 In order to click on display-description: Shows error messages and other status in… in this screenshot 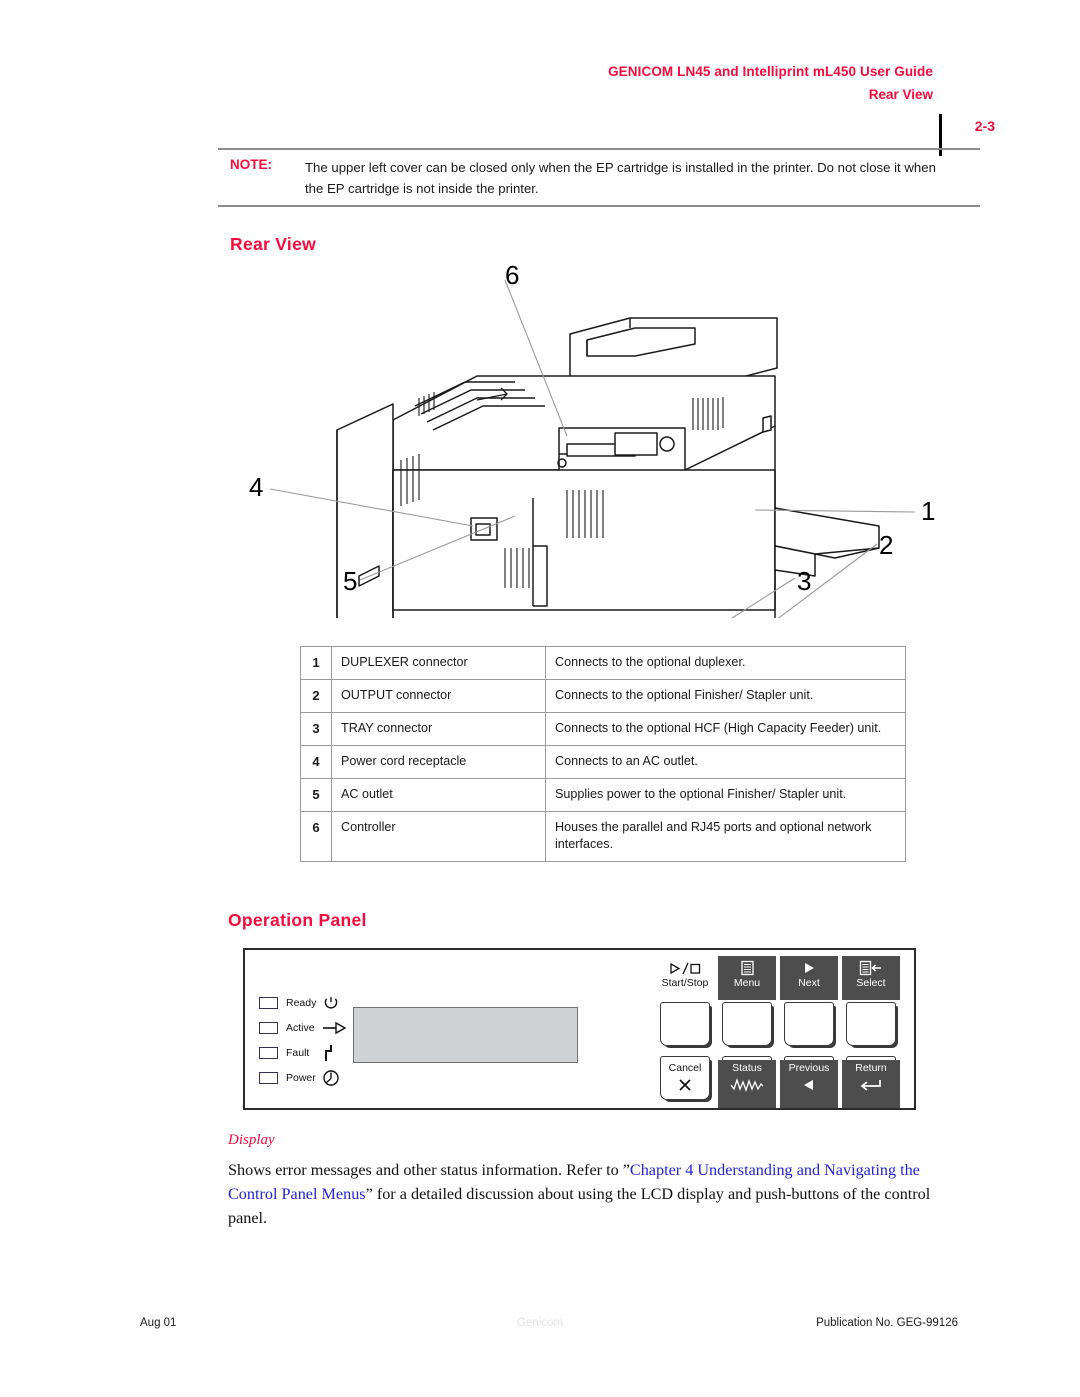, I will do `click(600, 1194)`.